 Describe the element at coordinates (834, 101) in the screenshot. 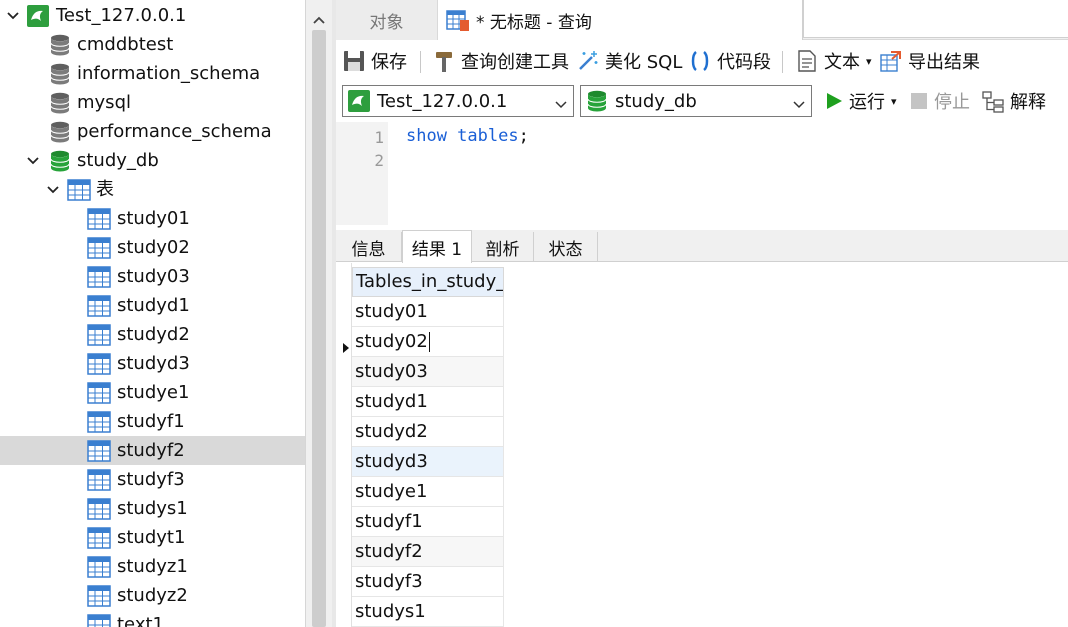

I see `play-icon` at that location.